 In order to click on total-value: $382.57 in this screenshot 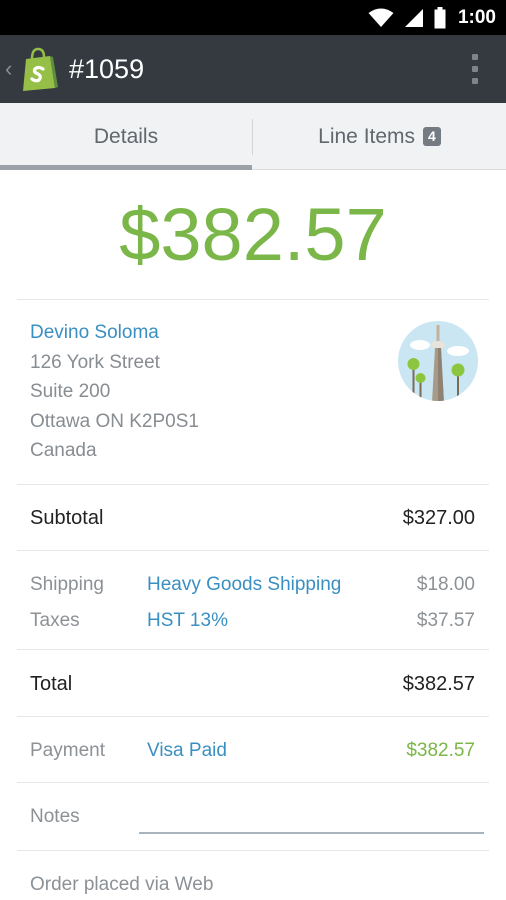, I will do `click(438, 684)`.